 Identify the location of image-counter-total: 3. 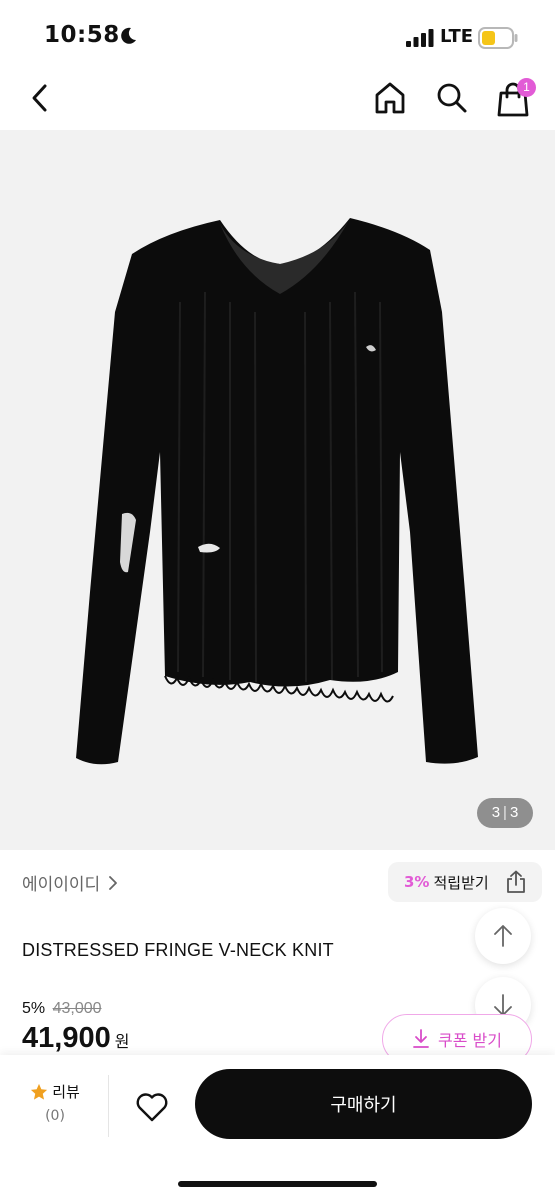
(514, 812).